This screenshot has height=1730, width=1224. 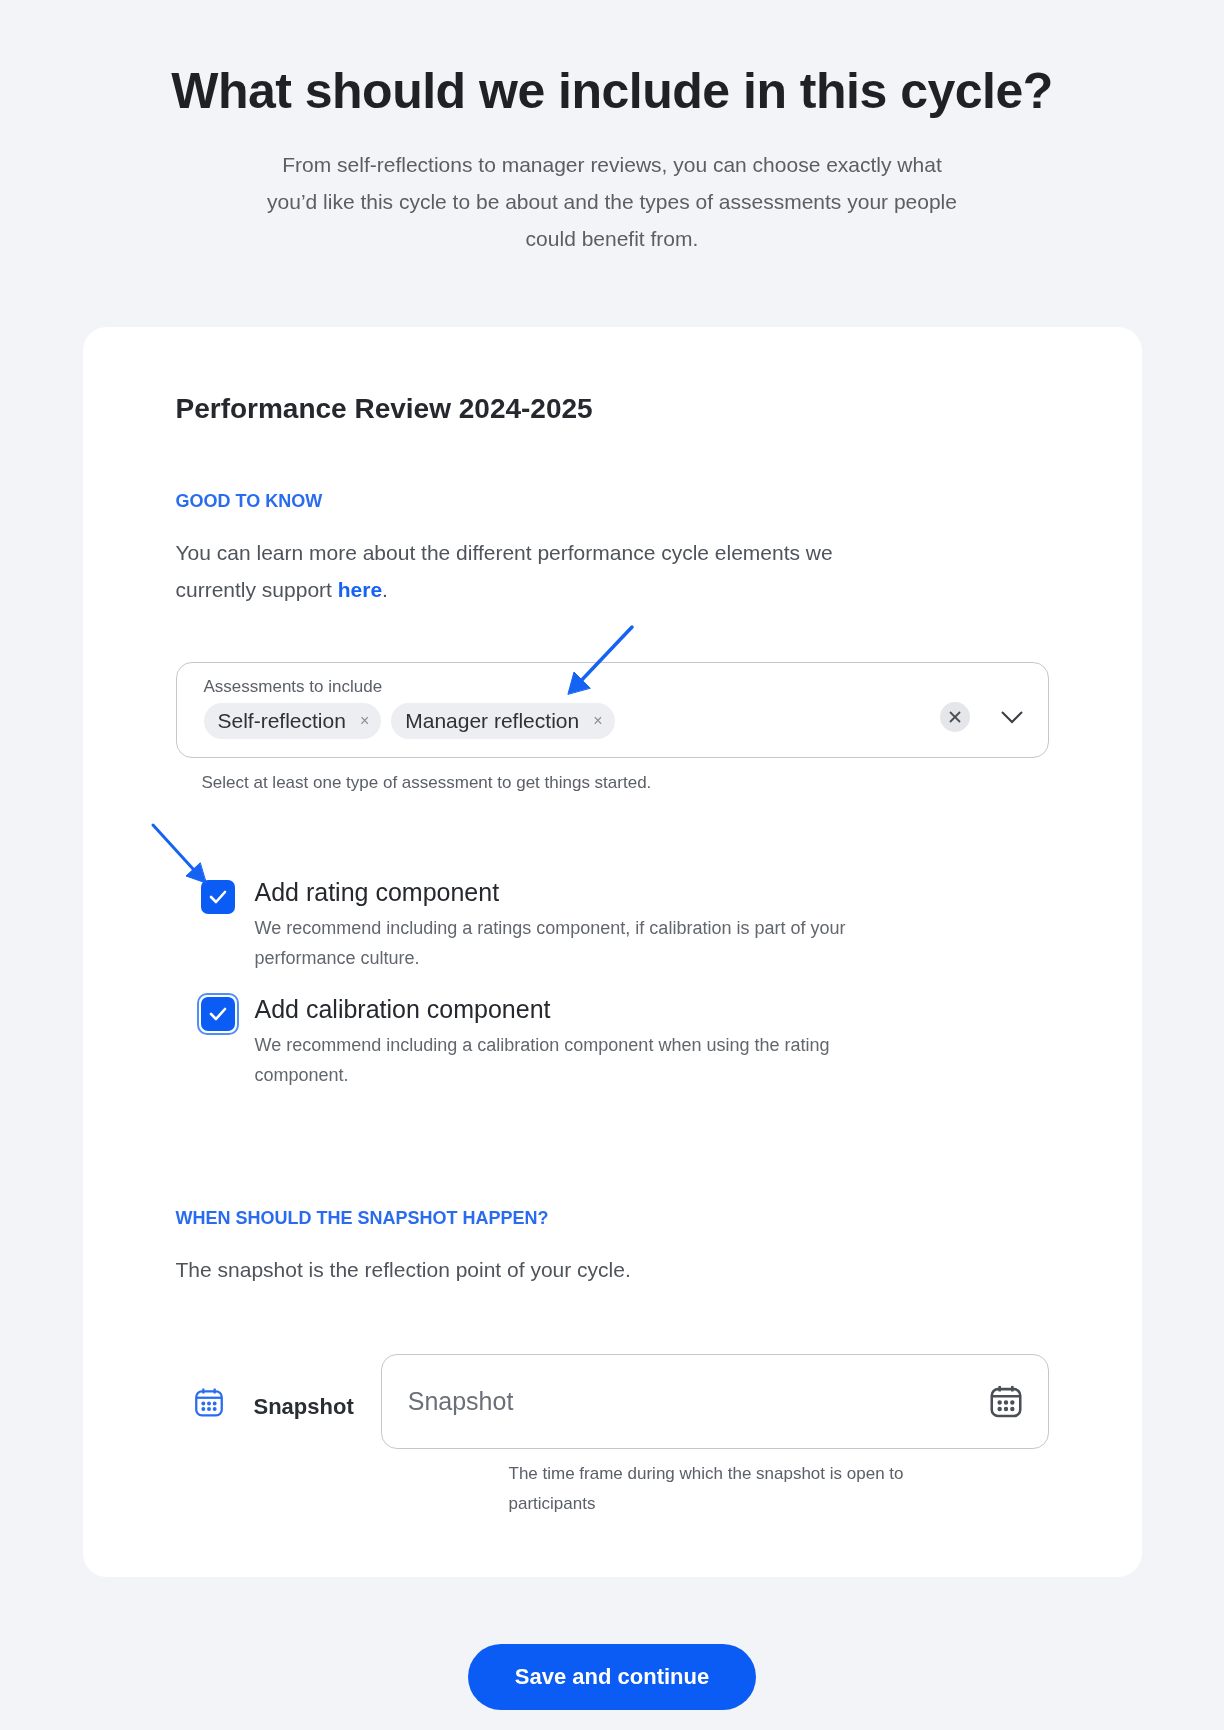 I want to click on snapshot-label: Snapshot, so click(x=303, y=1406).